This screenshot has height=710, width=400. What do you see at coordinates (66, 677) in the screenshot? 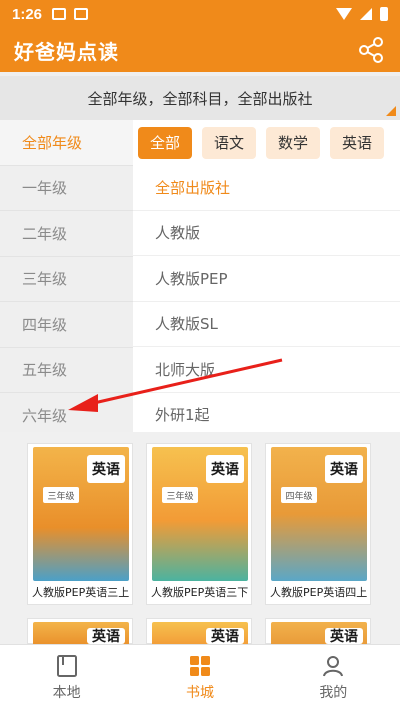
I see `tab-local: 本地` at bounding box center [66, 677].